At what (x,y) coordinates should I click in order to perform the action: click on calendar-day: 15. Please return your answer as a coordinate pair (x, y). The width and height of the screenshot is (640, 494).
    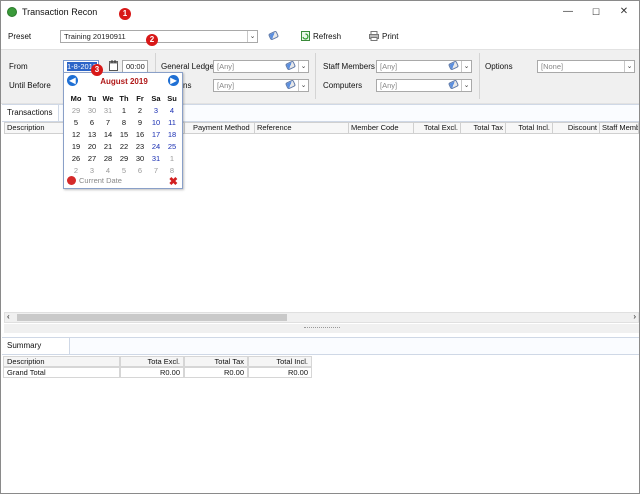
    Looking at the image, I should click on (124, 134).